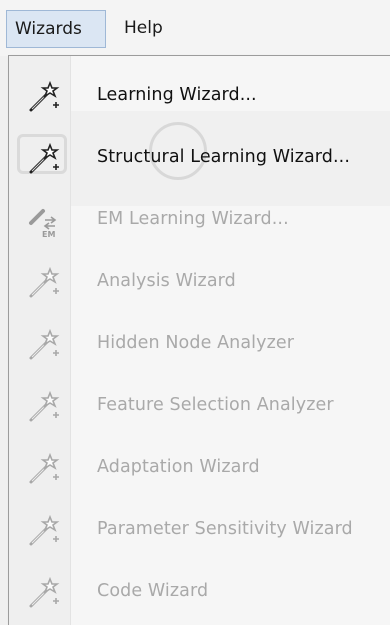  Describe the element at coordinates (178, 467) in the screenshot. I see `menu-item-label: Adaptation Wizard` at that location.